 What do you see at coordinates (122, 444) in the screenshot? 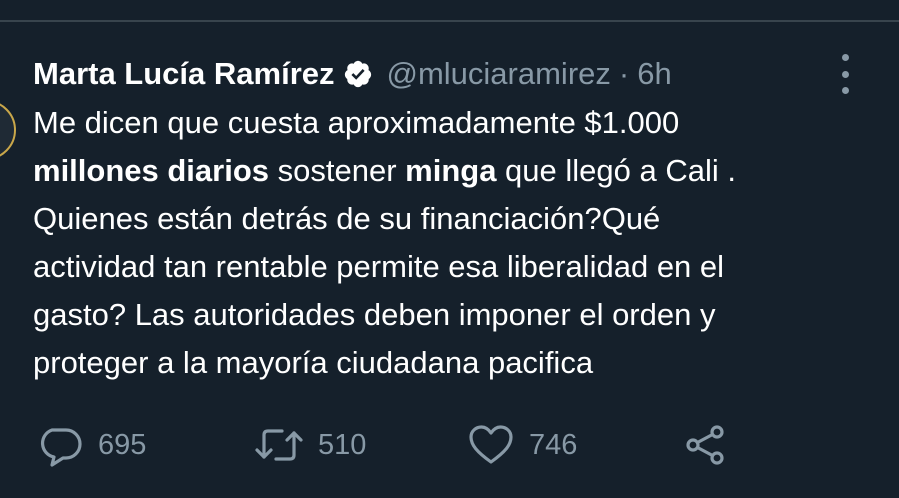
I see `reply-count: 695` at bounding box center [122, 444].